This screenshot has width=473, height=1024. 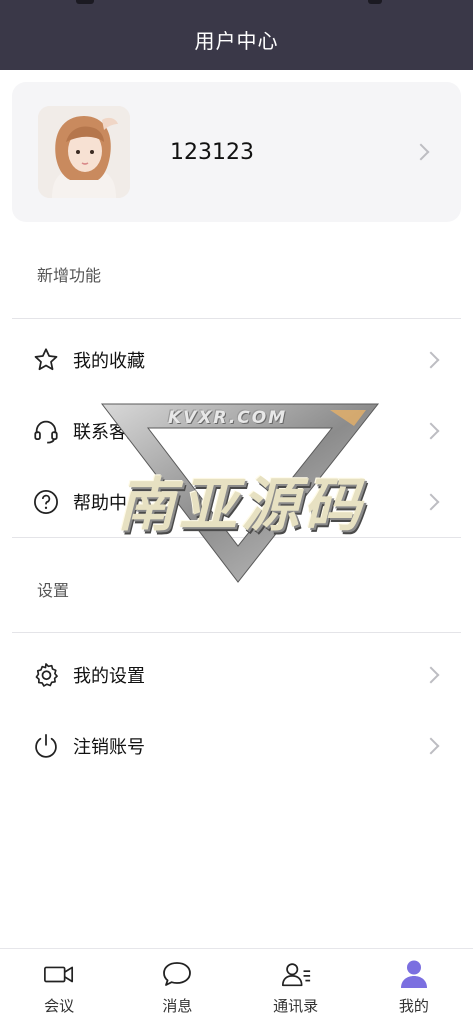 I want to click on tab-mine: 我的, so click(x=414, y=986).